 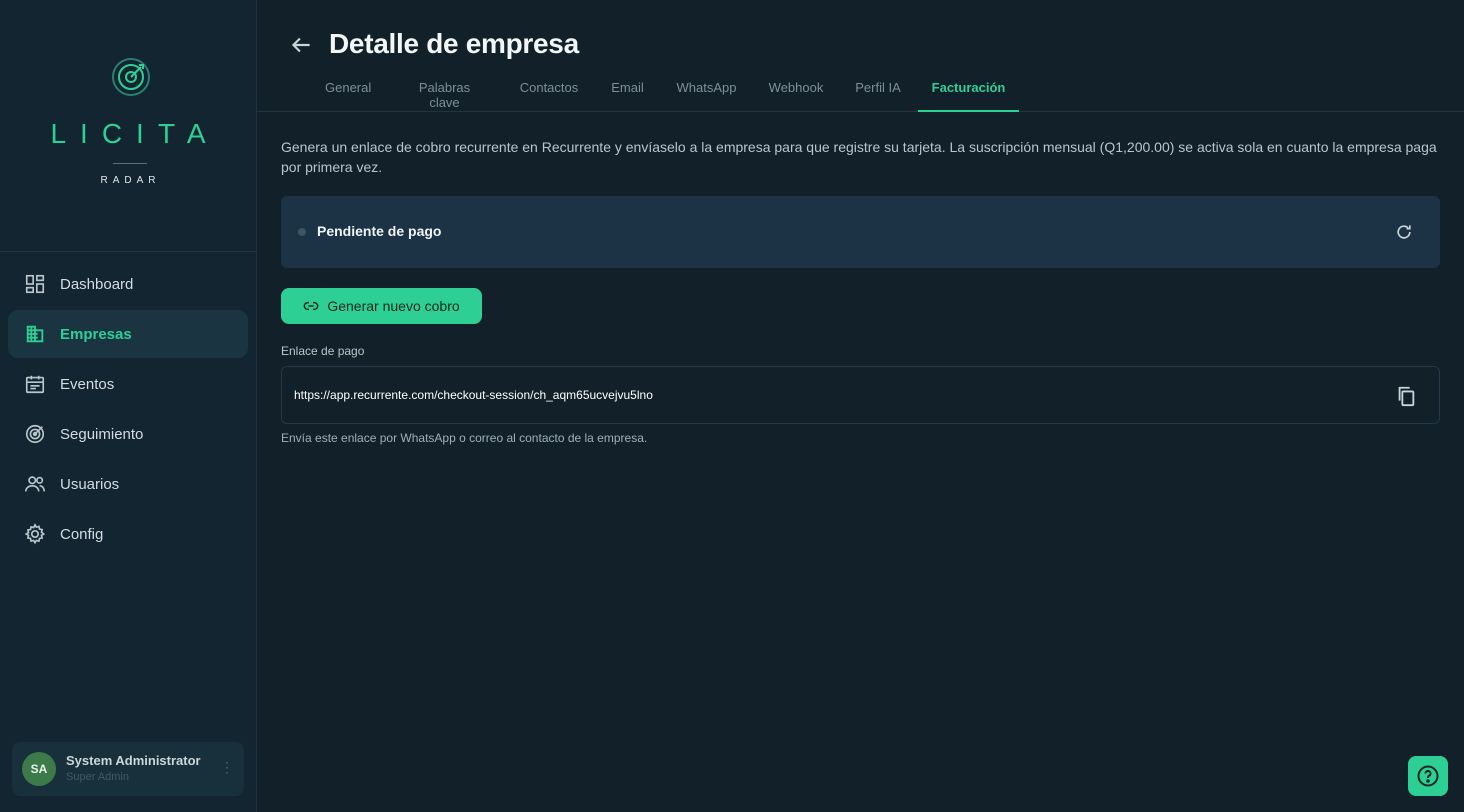 What do you see at coordinates (348, 91) in the screenshot?
I see `tab-general: General` at bounding box center [348, 91].